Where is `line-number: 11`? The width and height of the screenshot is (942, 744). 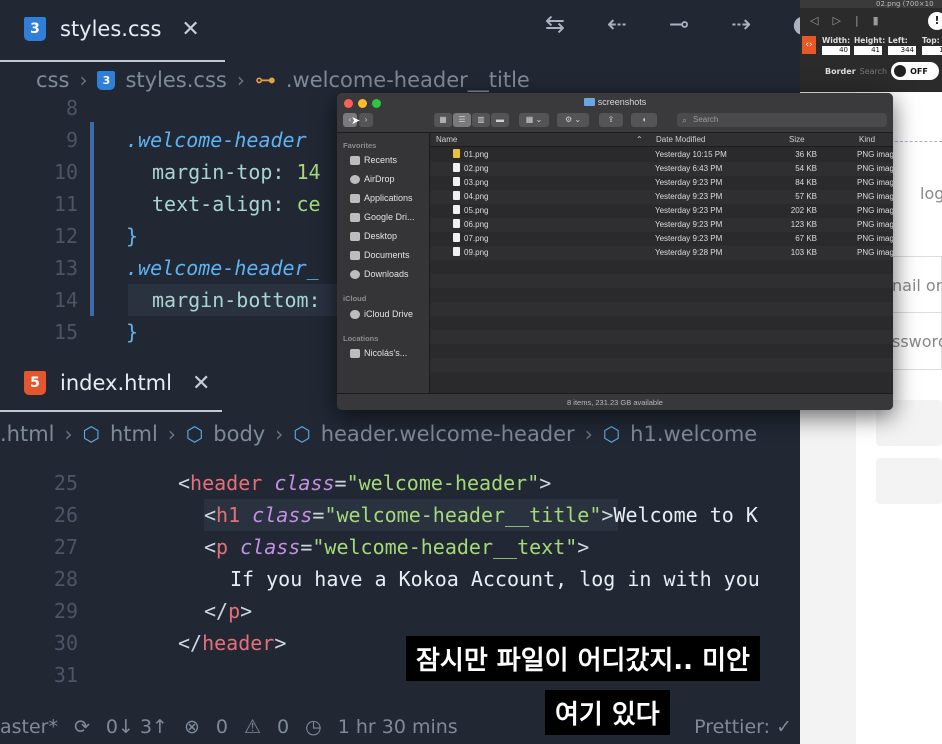 line-number: 11 is located at coordinates (65, 204).